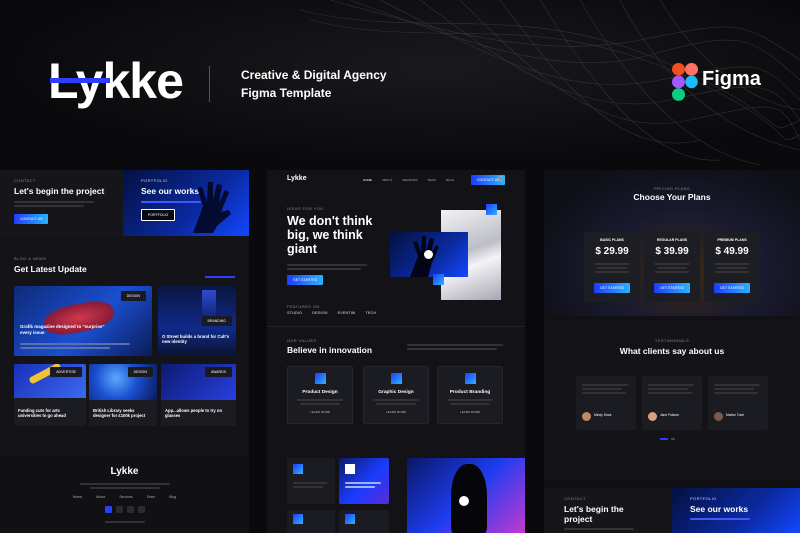 Image resolution: width=800 pixels, height=533 pixels. What do you see at coordinates (673, 439) in the screenshot?
I see `dot` at bounding box center [673, 439].